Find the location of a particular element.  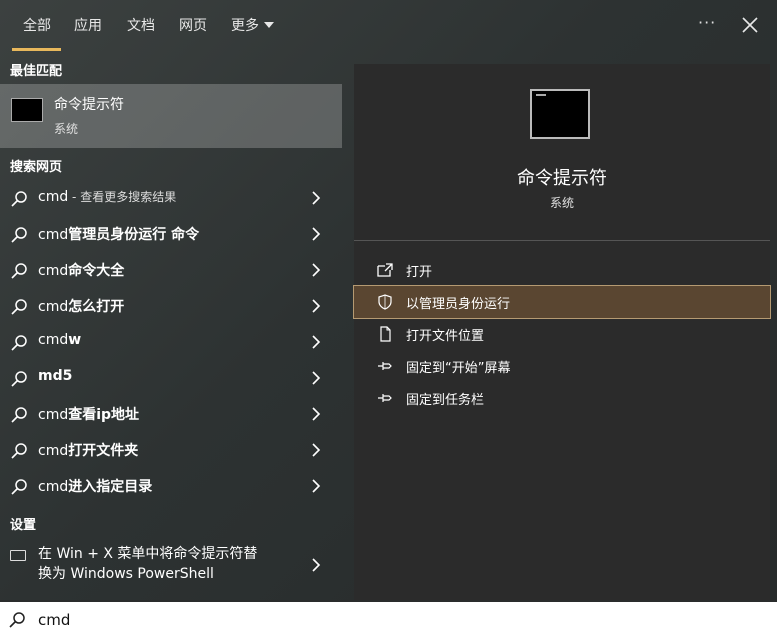

tab-more: 更多 is located at coordinates (252, 25).